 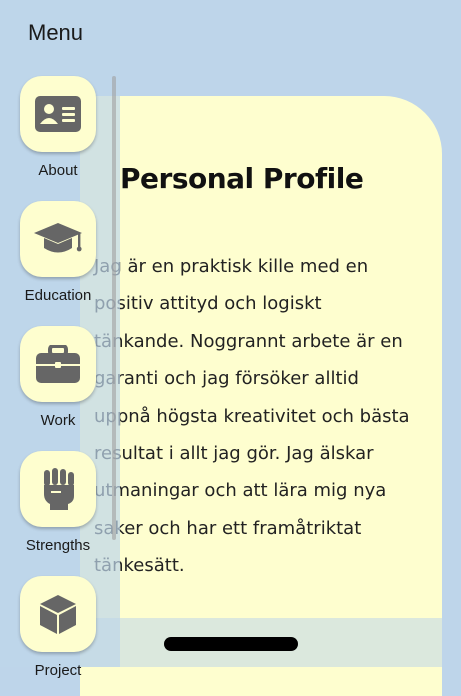 I want to click on briefcase-icon, so click(x=58, y=364).